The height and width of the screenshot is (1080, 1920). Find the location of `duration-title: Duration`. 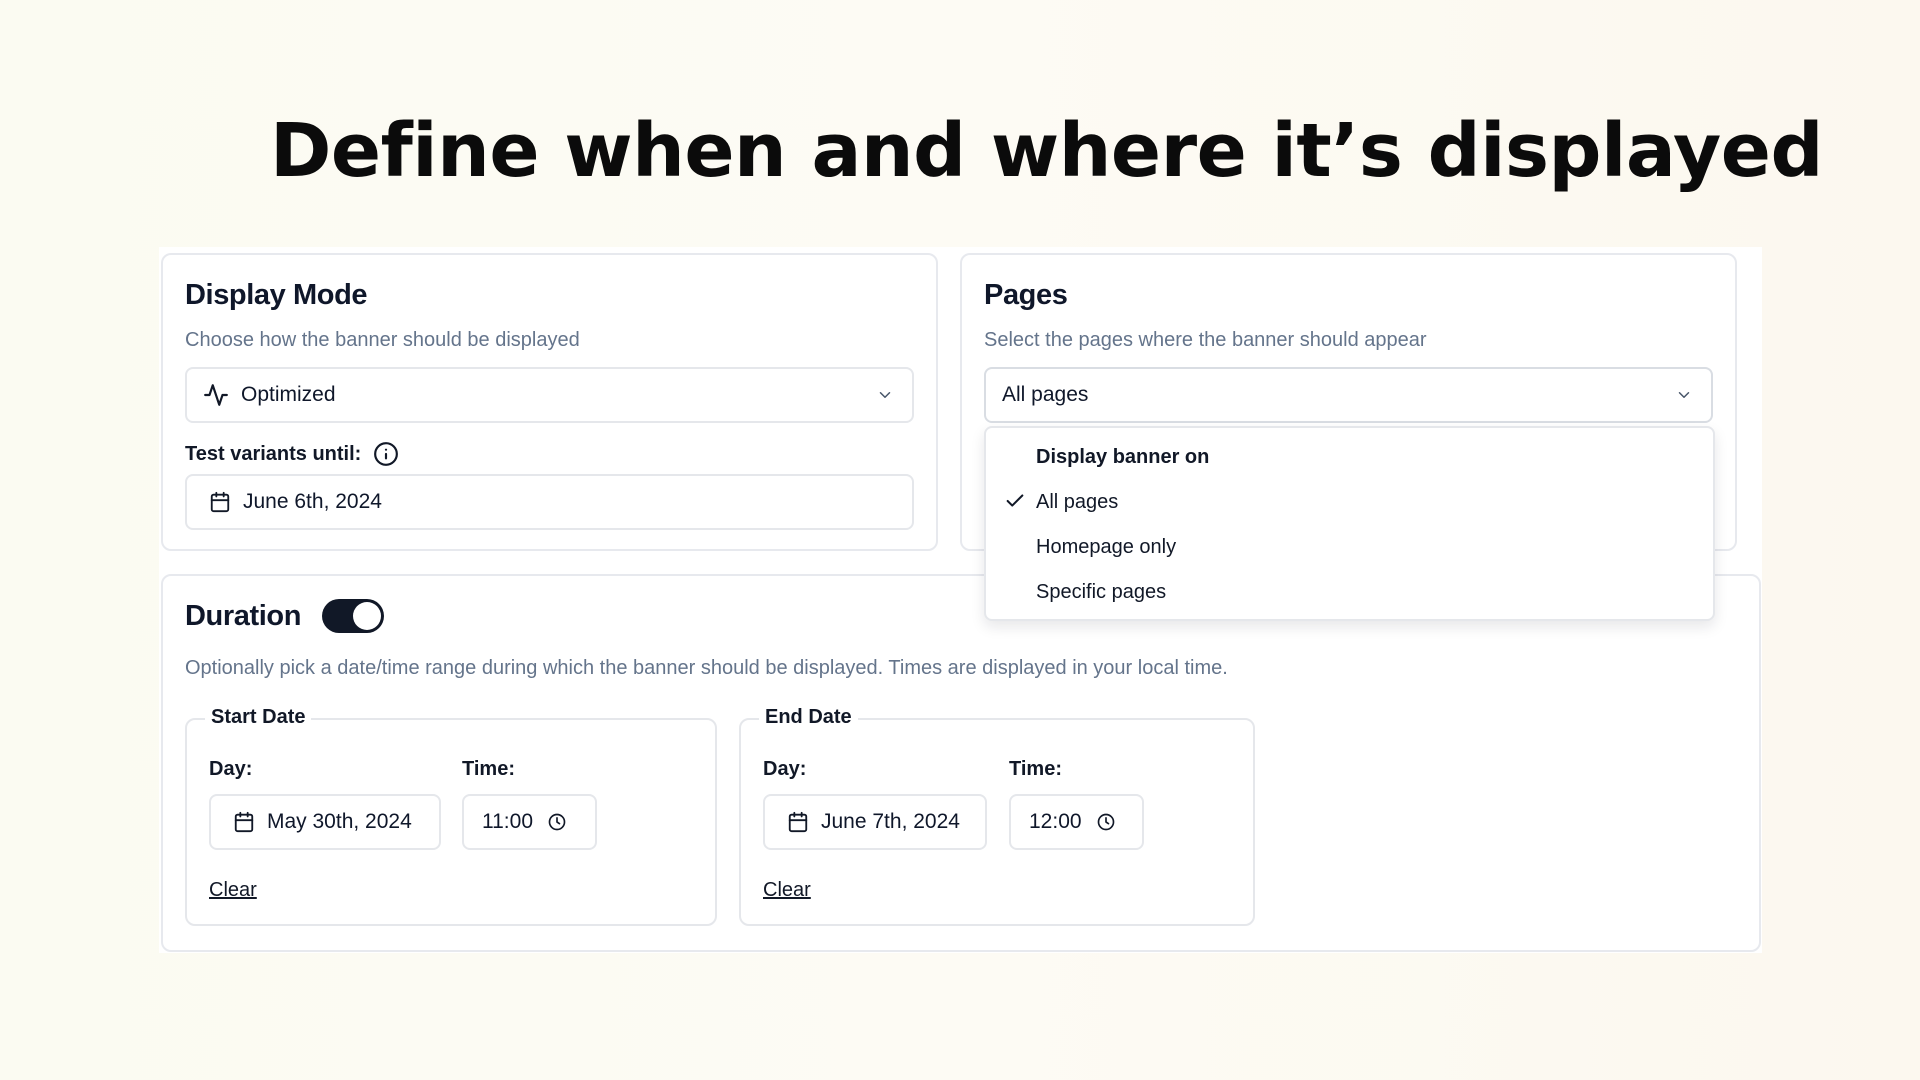

duration-title: Duration is located at coordinates (243, 616).